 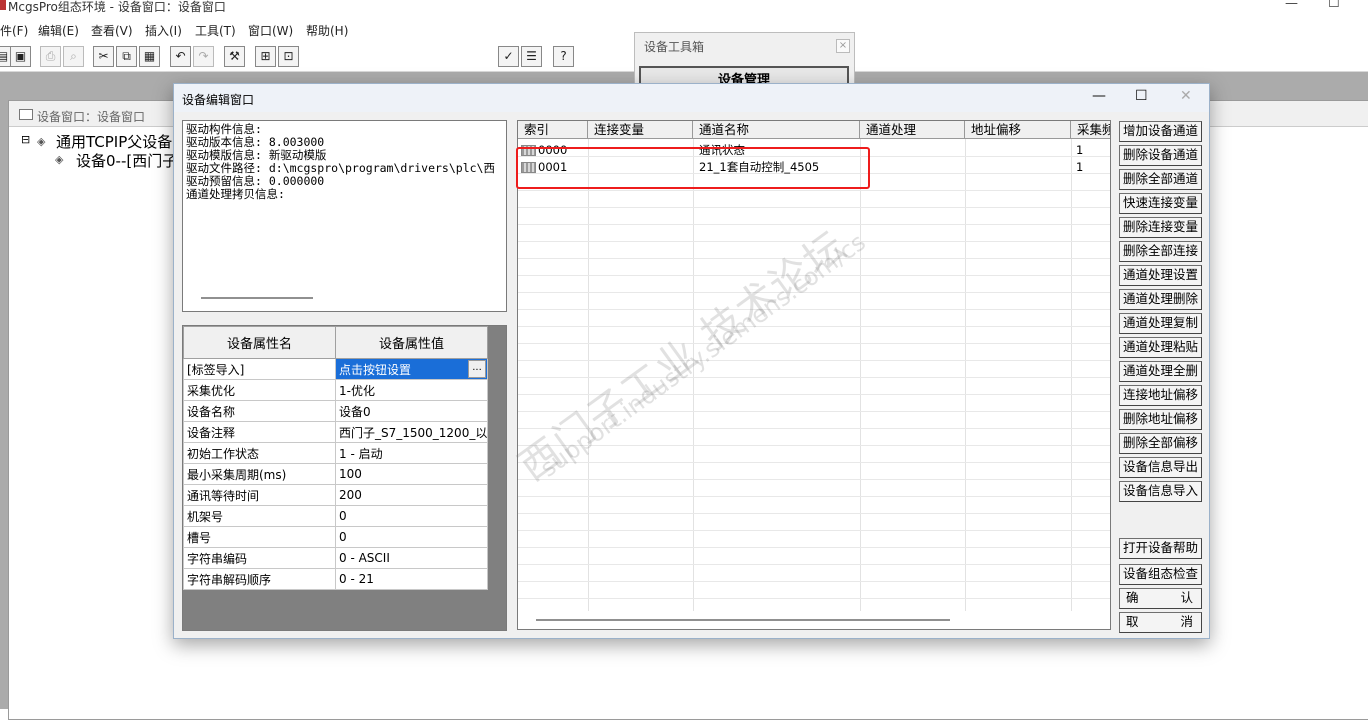 I want to click on prop-name: 字符串编码, so click(x=259, y=558).